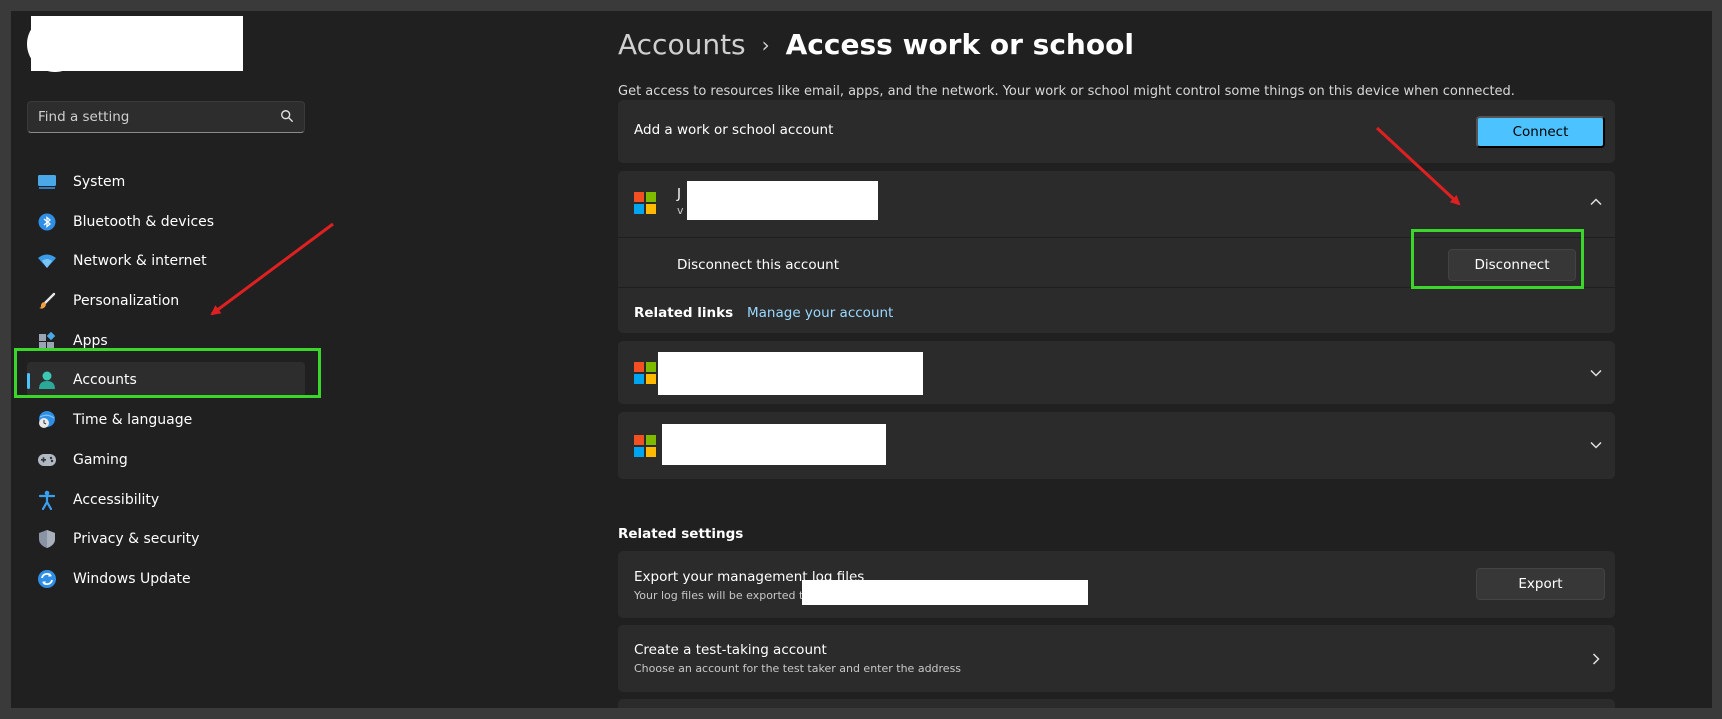  Describe the element at coordinates (136, 539) in the screenshot. I see `sidebar-item-label: Privacy & security` at that location.